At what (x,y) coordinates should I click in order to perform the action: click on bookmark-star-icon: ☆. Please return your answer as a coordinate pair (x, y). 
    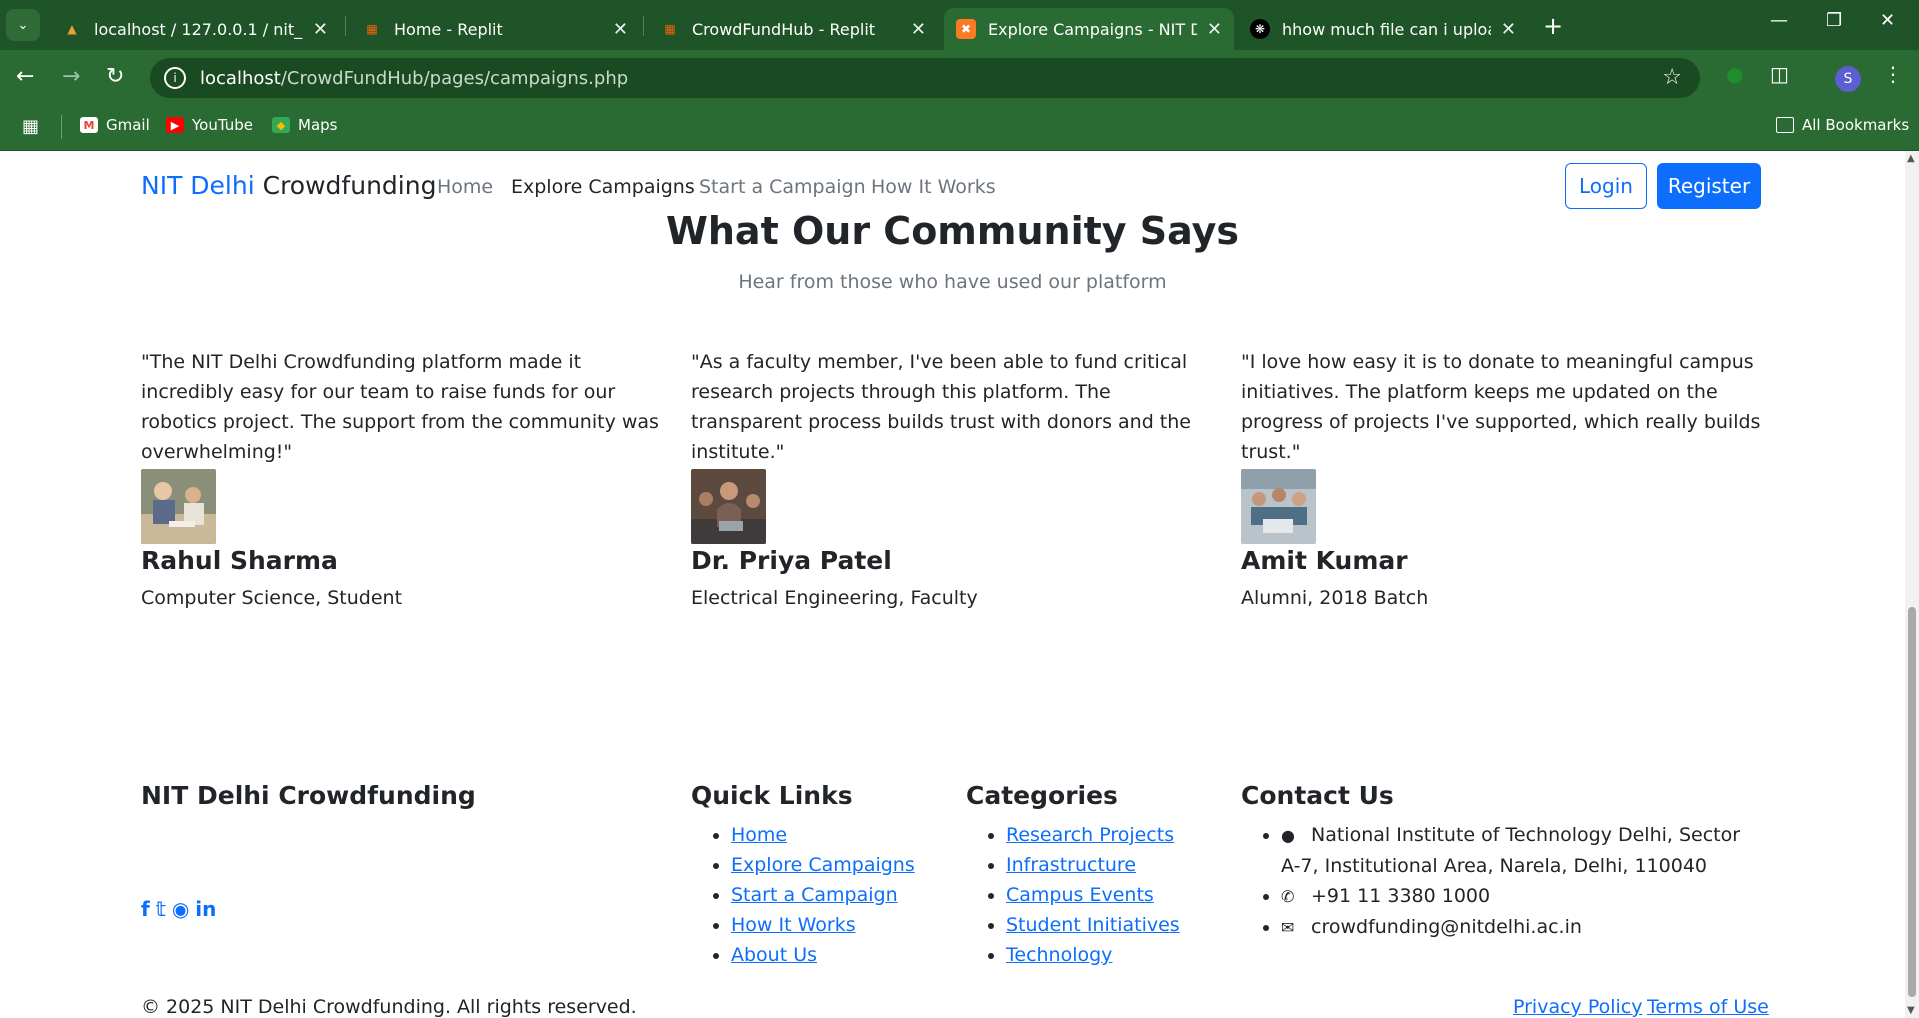
    Looking at the image, I should click on (1672, 77).